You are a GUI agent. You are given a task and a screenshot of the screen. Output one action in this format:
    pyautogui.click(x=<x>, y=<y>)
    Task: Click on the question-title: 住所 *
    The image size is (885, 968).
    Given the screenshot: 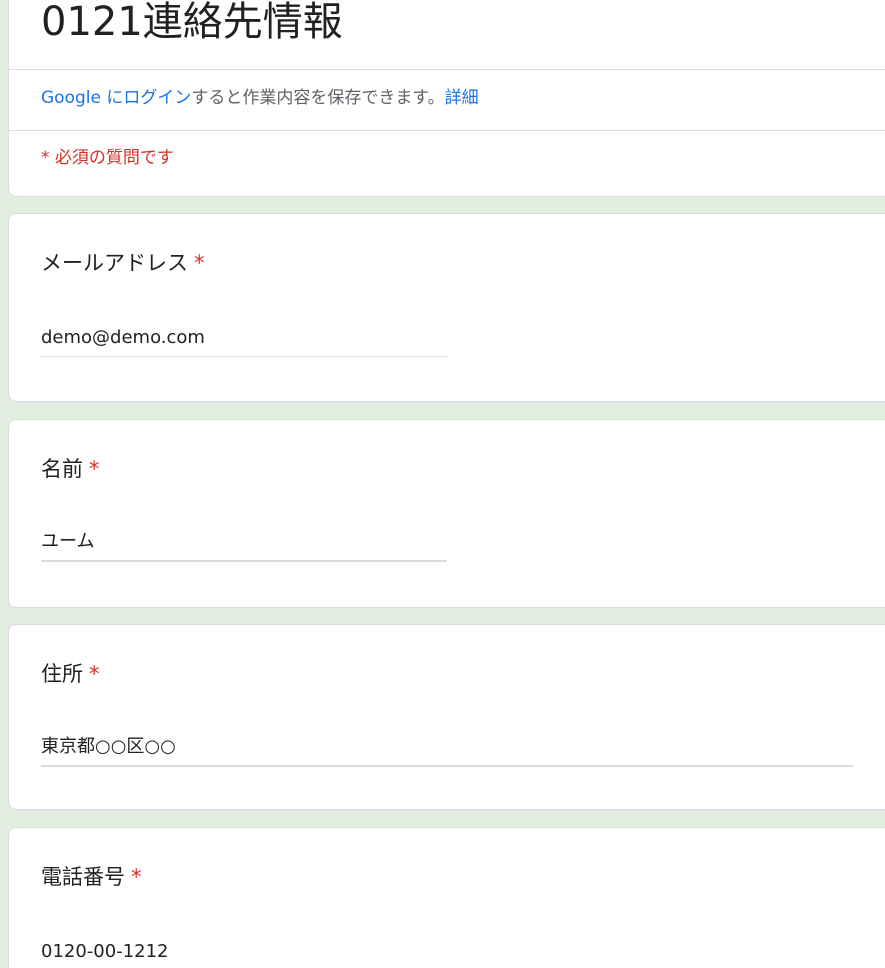 What is the action you would take?
    pyautogui.click(x=70, y=674)
    